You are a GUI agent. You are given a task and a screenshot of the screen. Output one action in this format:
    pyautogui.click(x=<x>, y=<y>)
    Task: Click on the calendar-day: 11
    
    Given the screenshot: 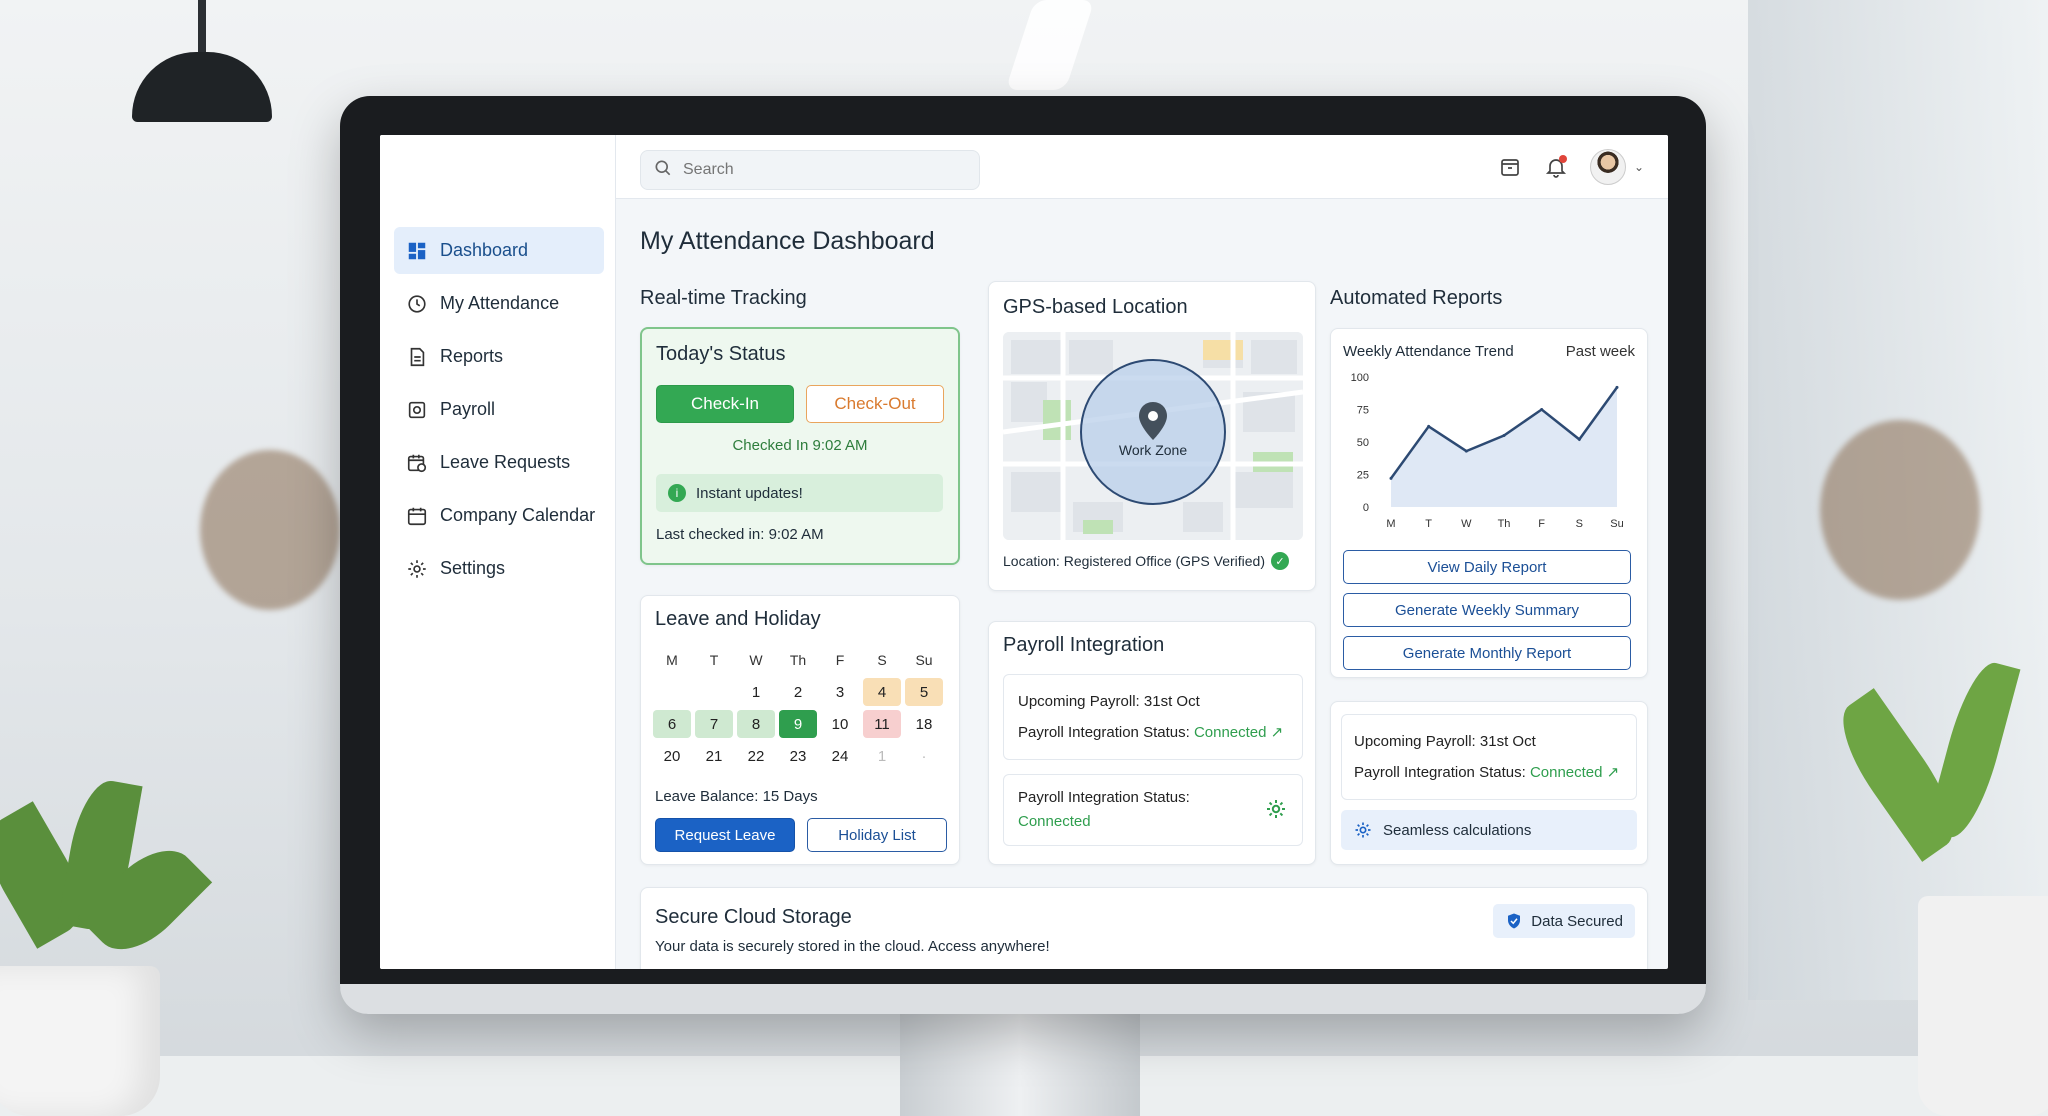 What is the action you would take?
    pyautogui.click(x=882, y=724)
    